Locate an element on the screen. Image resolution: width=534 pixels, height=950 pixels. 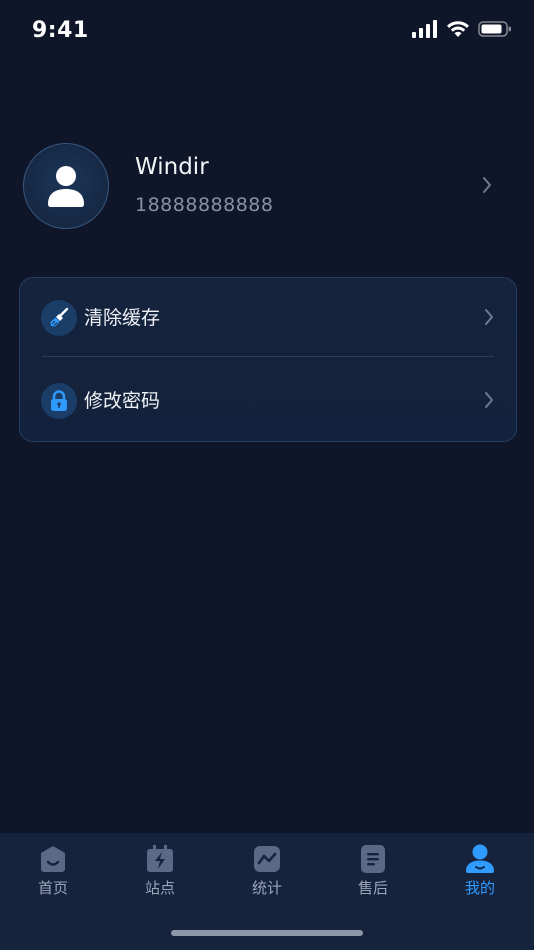
tab-statistics: 统计 is located at coordinates (267, 870).